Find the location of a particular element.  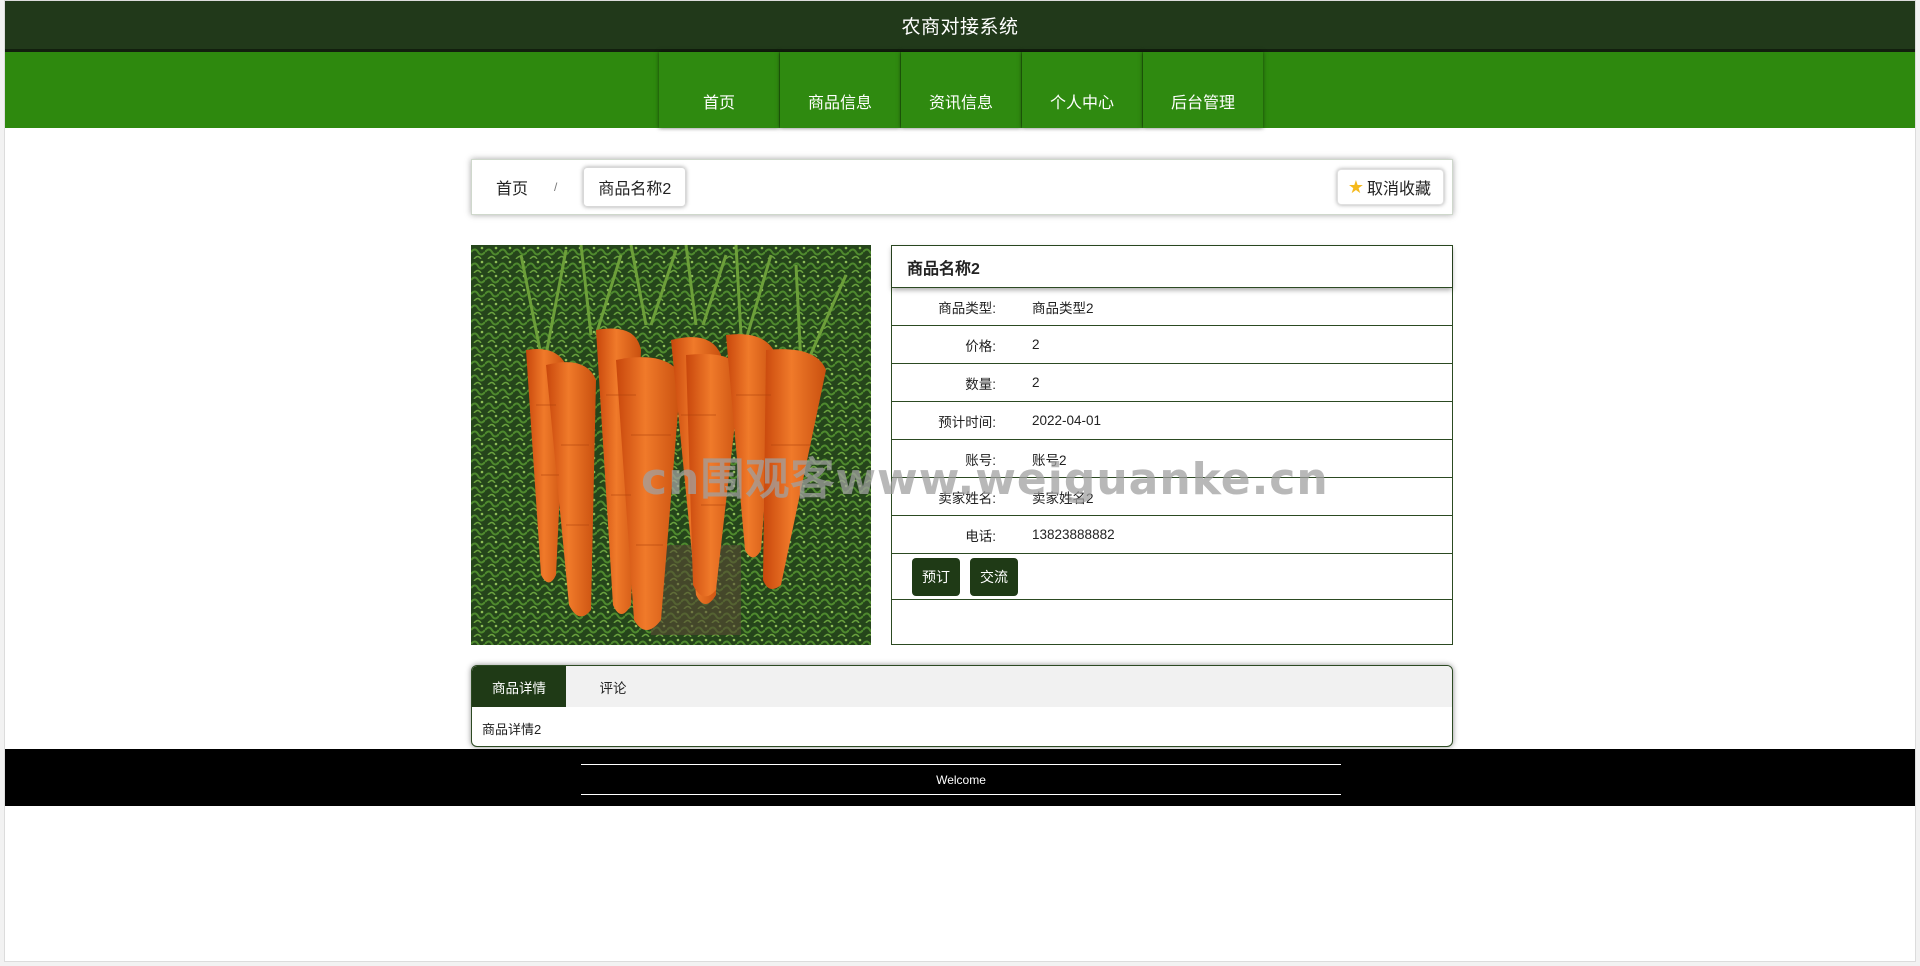

breadcrumb: 首页 / 商品名称2 ★ 取消收藏 is located at coordinates (962, 187).